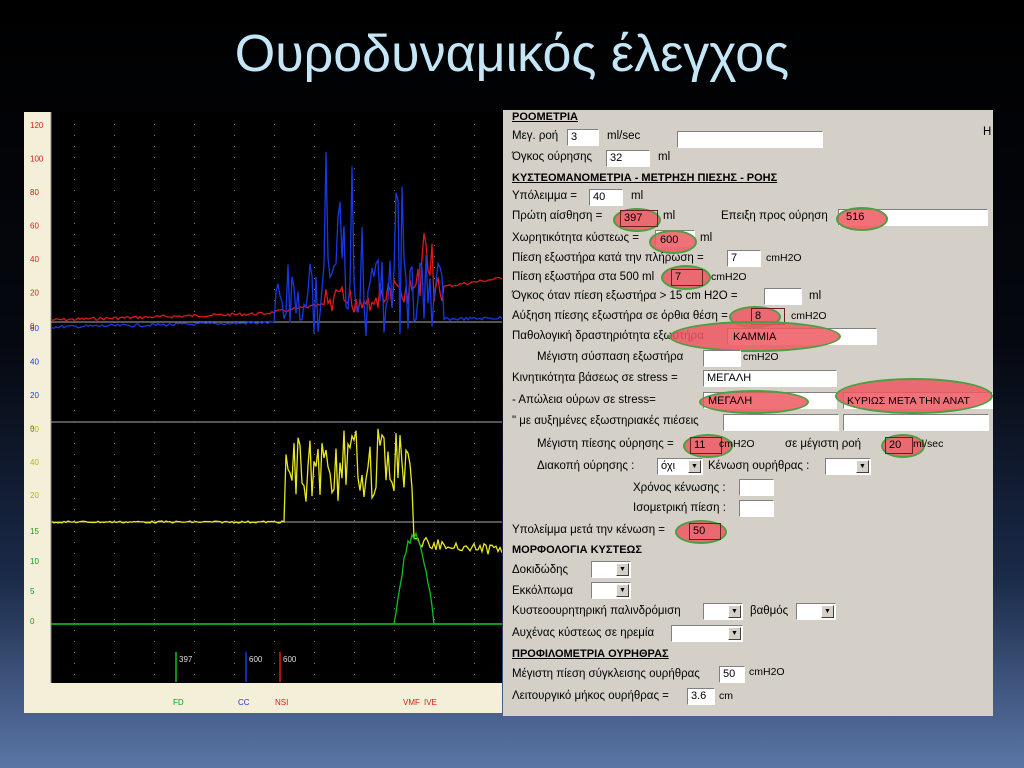  What do you see at coordinates (637, 196) in the screenshot?
I see `residual-unit: ml` at bounding box center [637, 196].